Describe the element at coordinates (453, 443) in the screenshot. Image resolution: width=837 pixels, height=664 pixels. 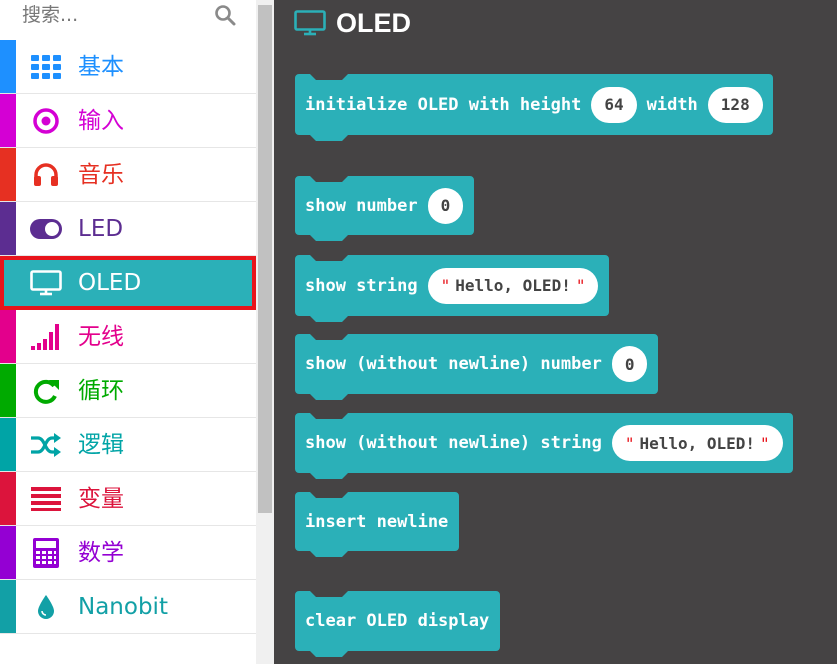
I see `block-text: show (without newline) string` at that location.